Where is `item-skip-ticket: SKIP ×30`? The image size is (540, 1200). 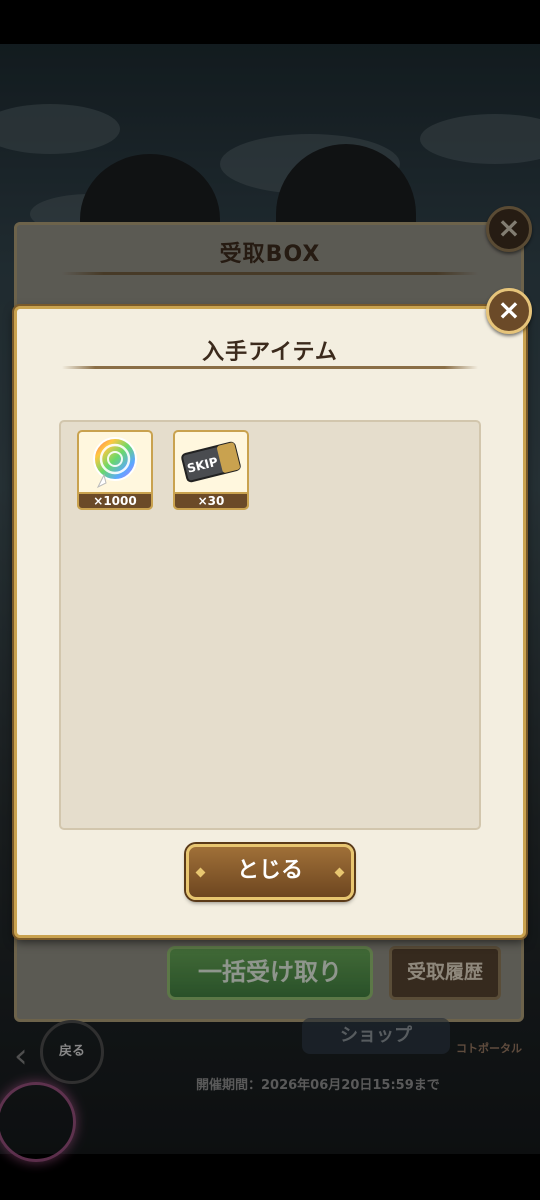
item-skip-ticket: SKIP ×30 is located at coordinates (211, 470).